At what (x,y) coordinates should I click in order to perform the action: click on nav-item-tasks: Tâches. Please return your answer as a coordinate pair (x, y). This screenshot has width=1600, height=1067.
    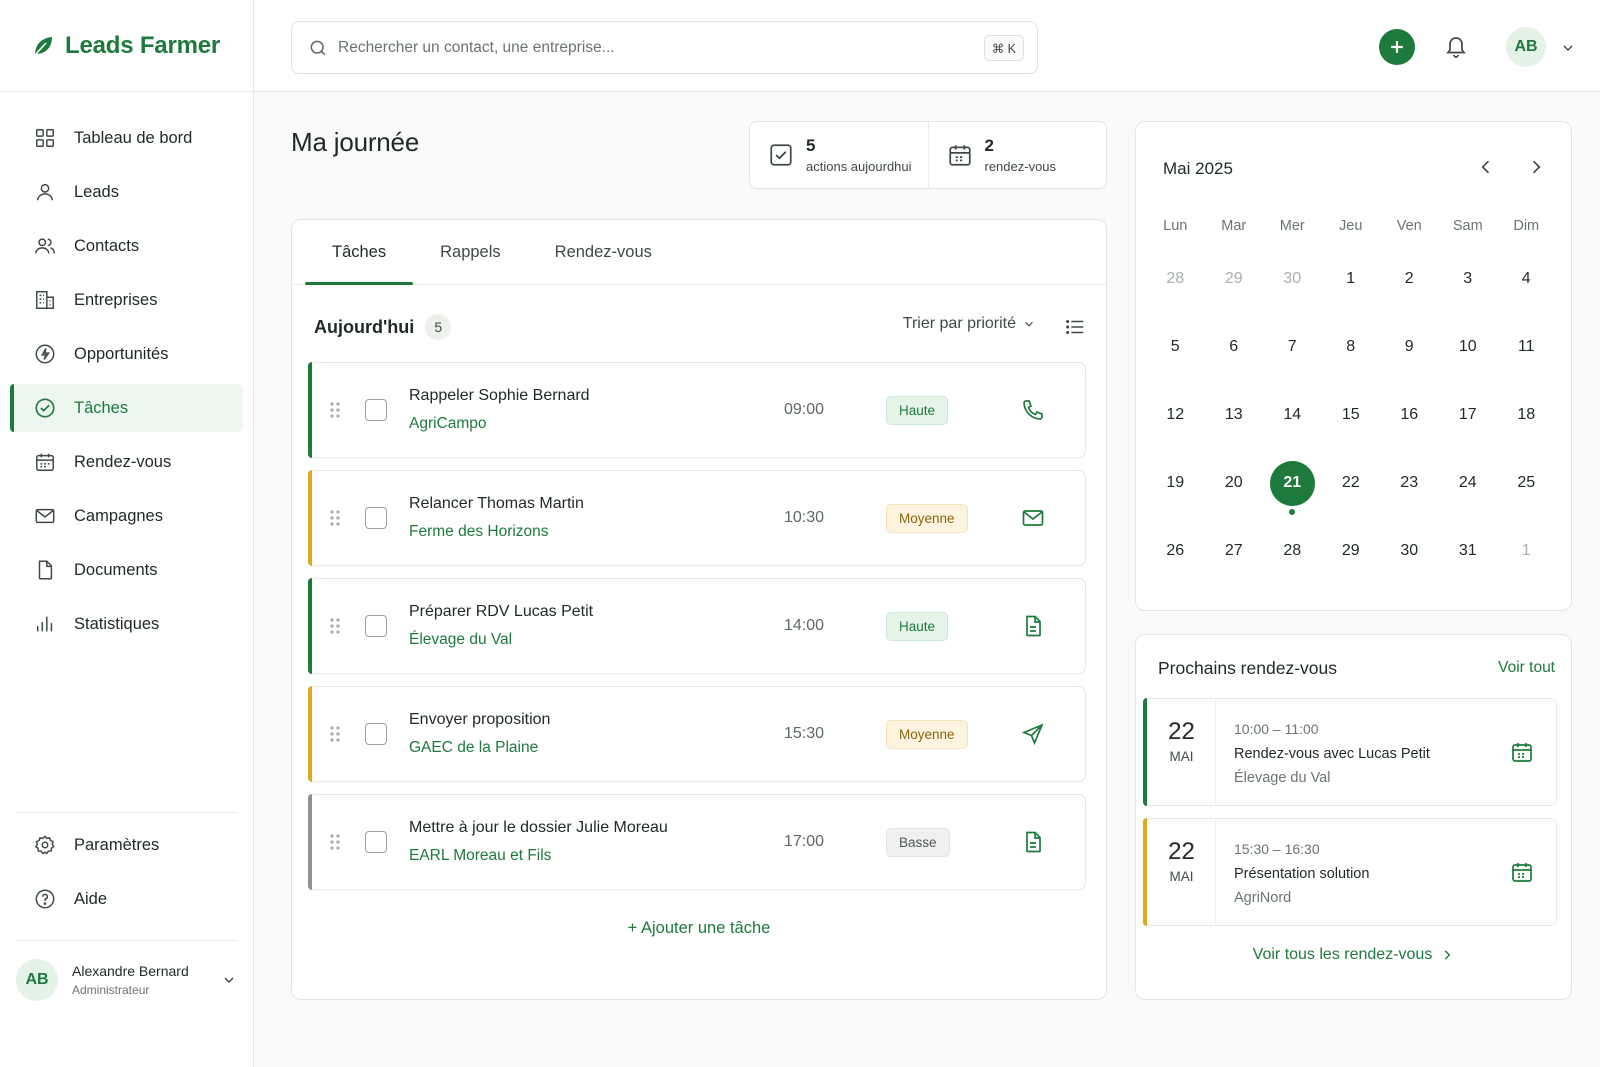
    Looking at the image, I should click on (126, 408).